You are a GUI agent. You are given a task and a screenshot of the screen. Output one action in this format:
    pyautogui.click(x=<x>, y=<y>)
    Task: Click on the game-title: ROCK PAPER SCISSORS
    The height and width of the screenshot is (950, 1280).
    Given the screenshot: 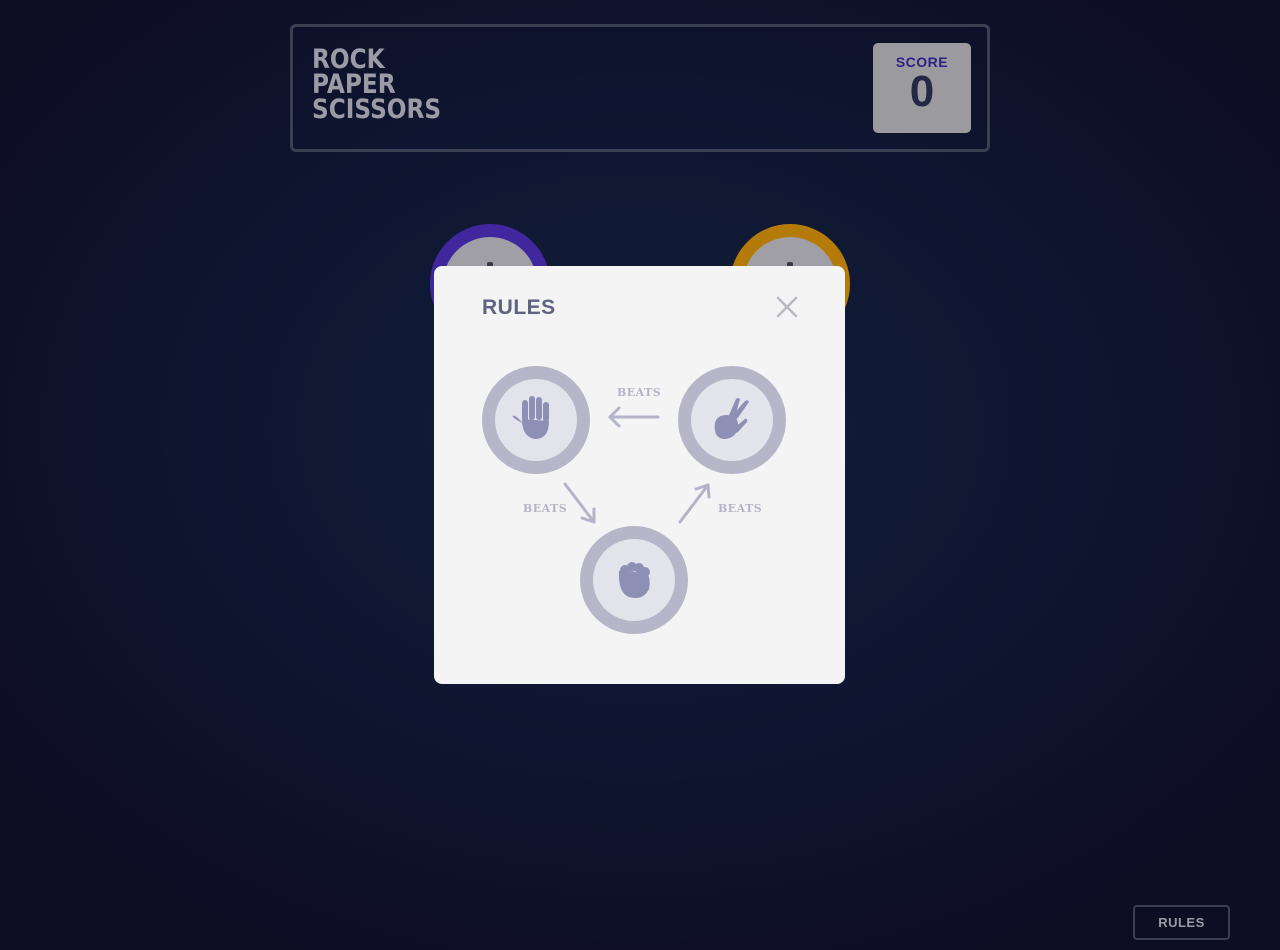 What is the action you would take?
    pyautogui.click(x=377, y=85)
    